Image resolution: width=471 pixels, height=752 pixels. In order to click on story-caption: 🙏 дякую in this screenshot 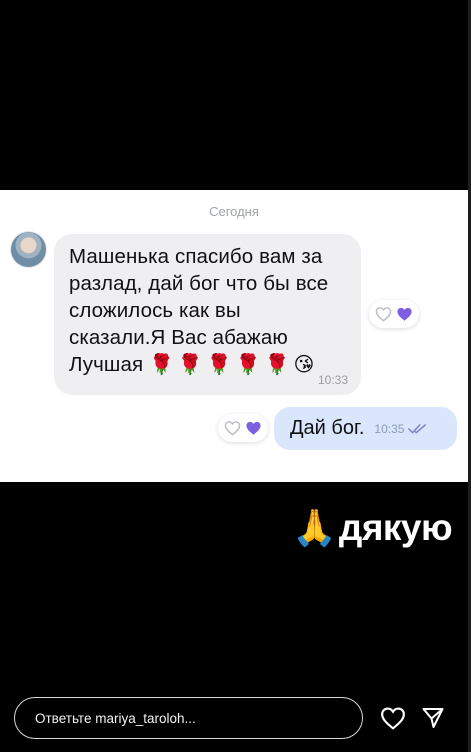, I will do `click(372, 528)`.